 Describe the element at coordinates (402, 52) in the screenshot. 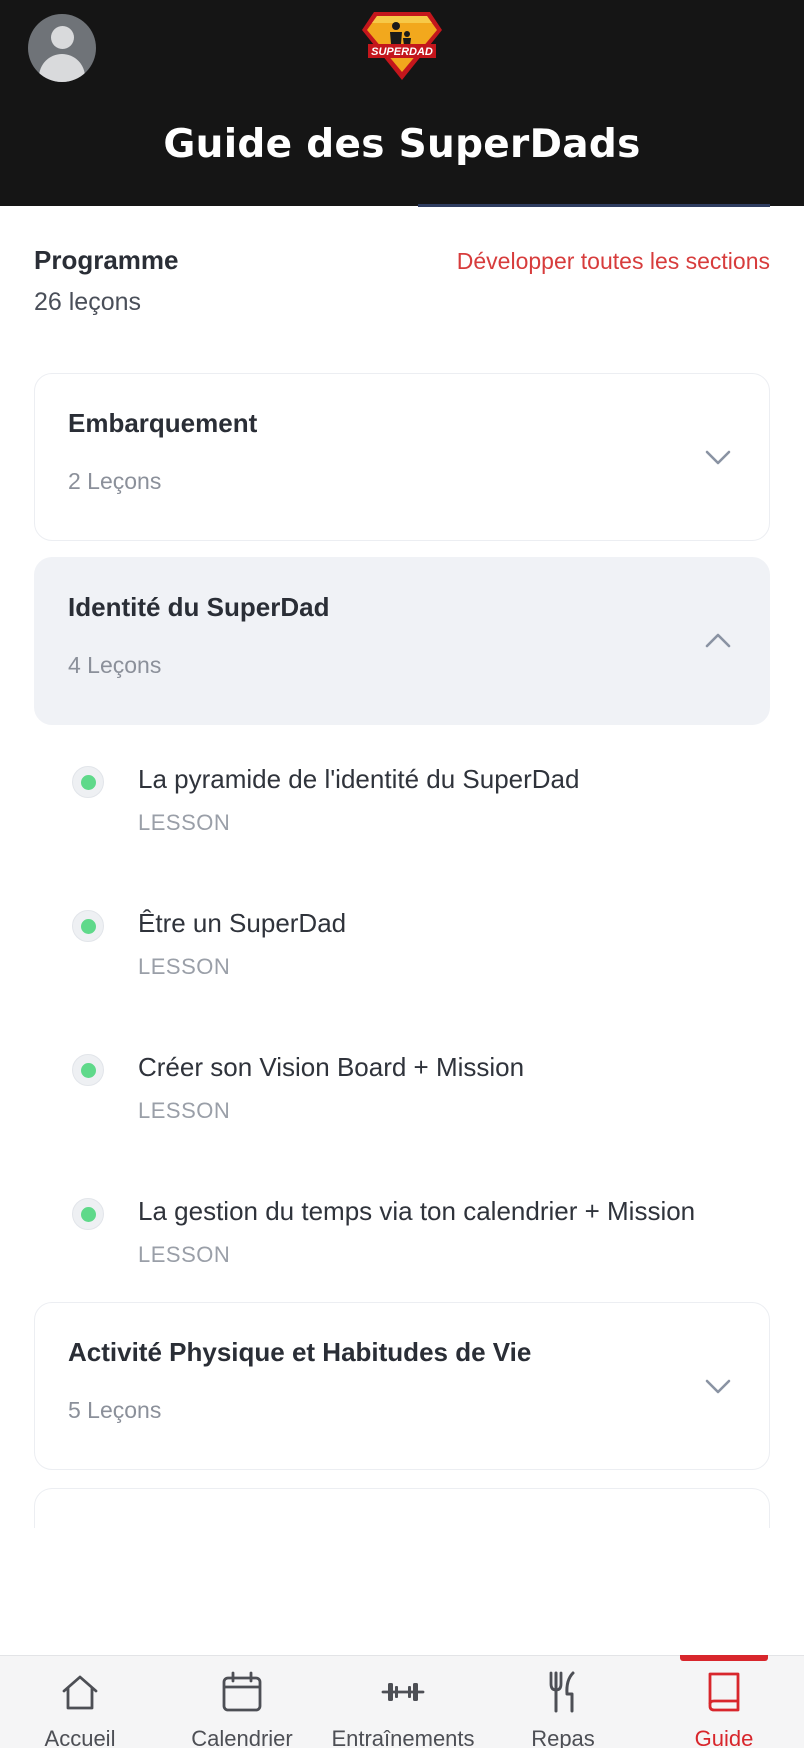

I see `svg-text: SUPERDAD` at that location.